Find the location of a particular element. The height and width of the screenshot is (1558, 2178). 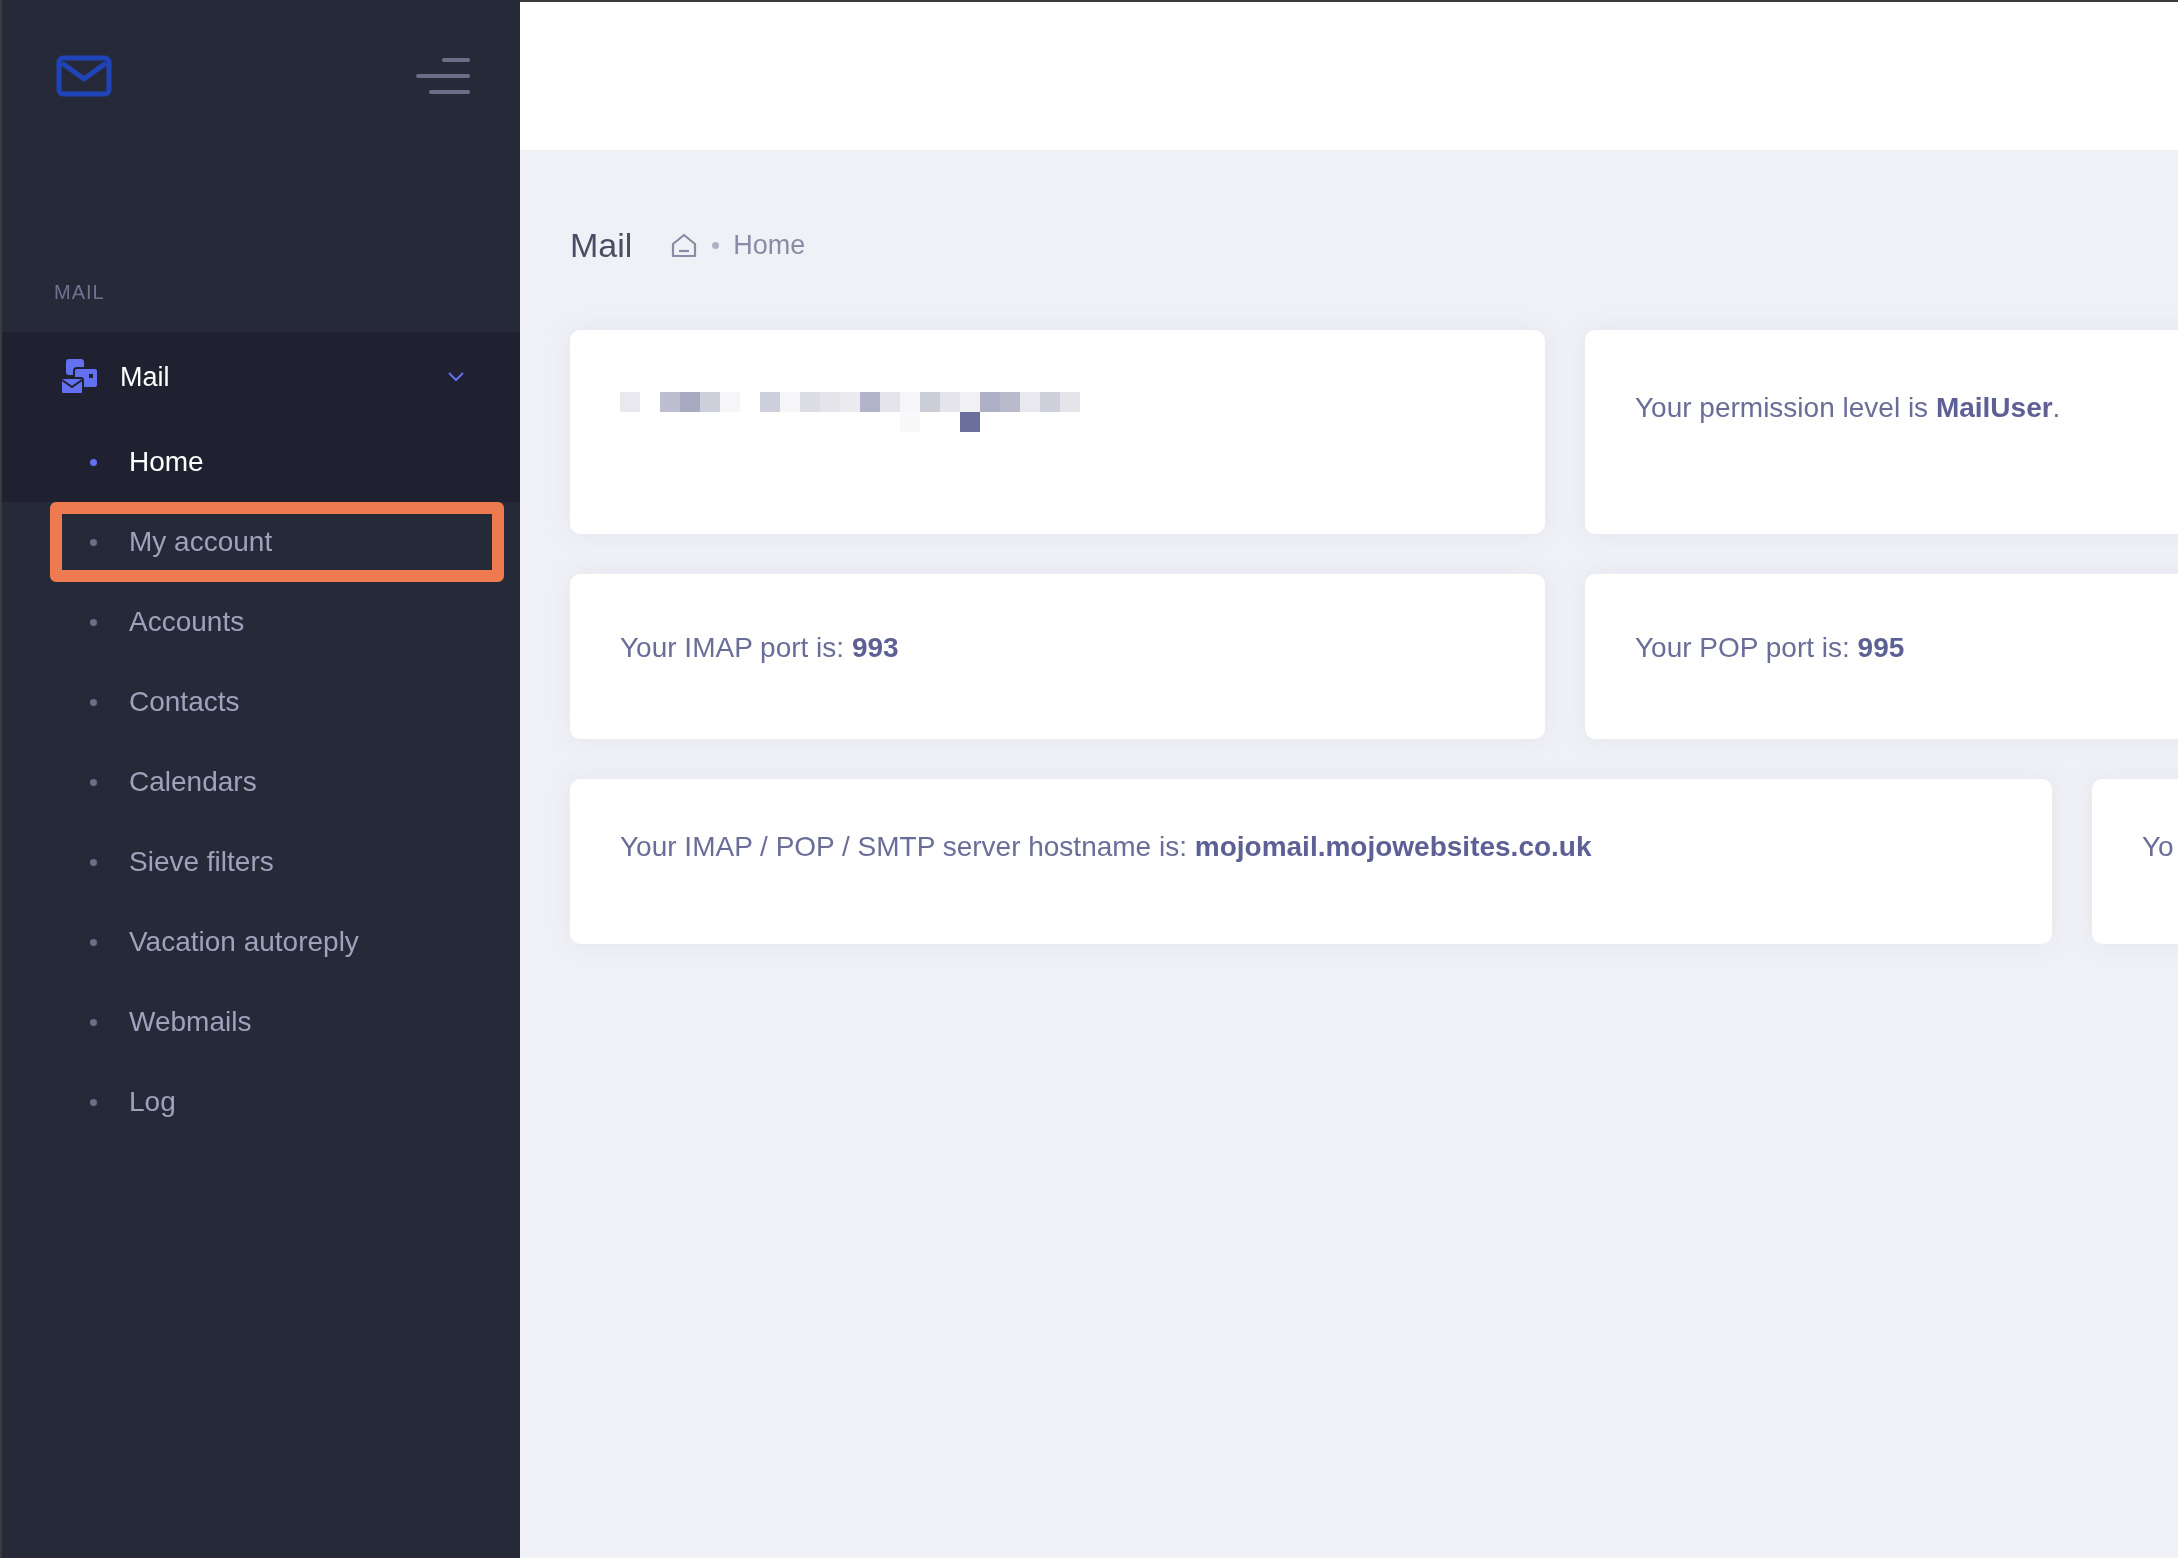

nav-item: Vacation autoreply is located at coordinates (277, 942).